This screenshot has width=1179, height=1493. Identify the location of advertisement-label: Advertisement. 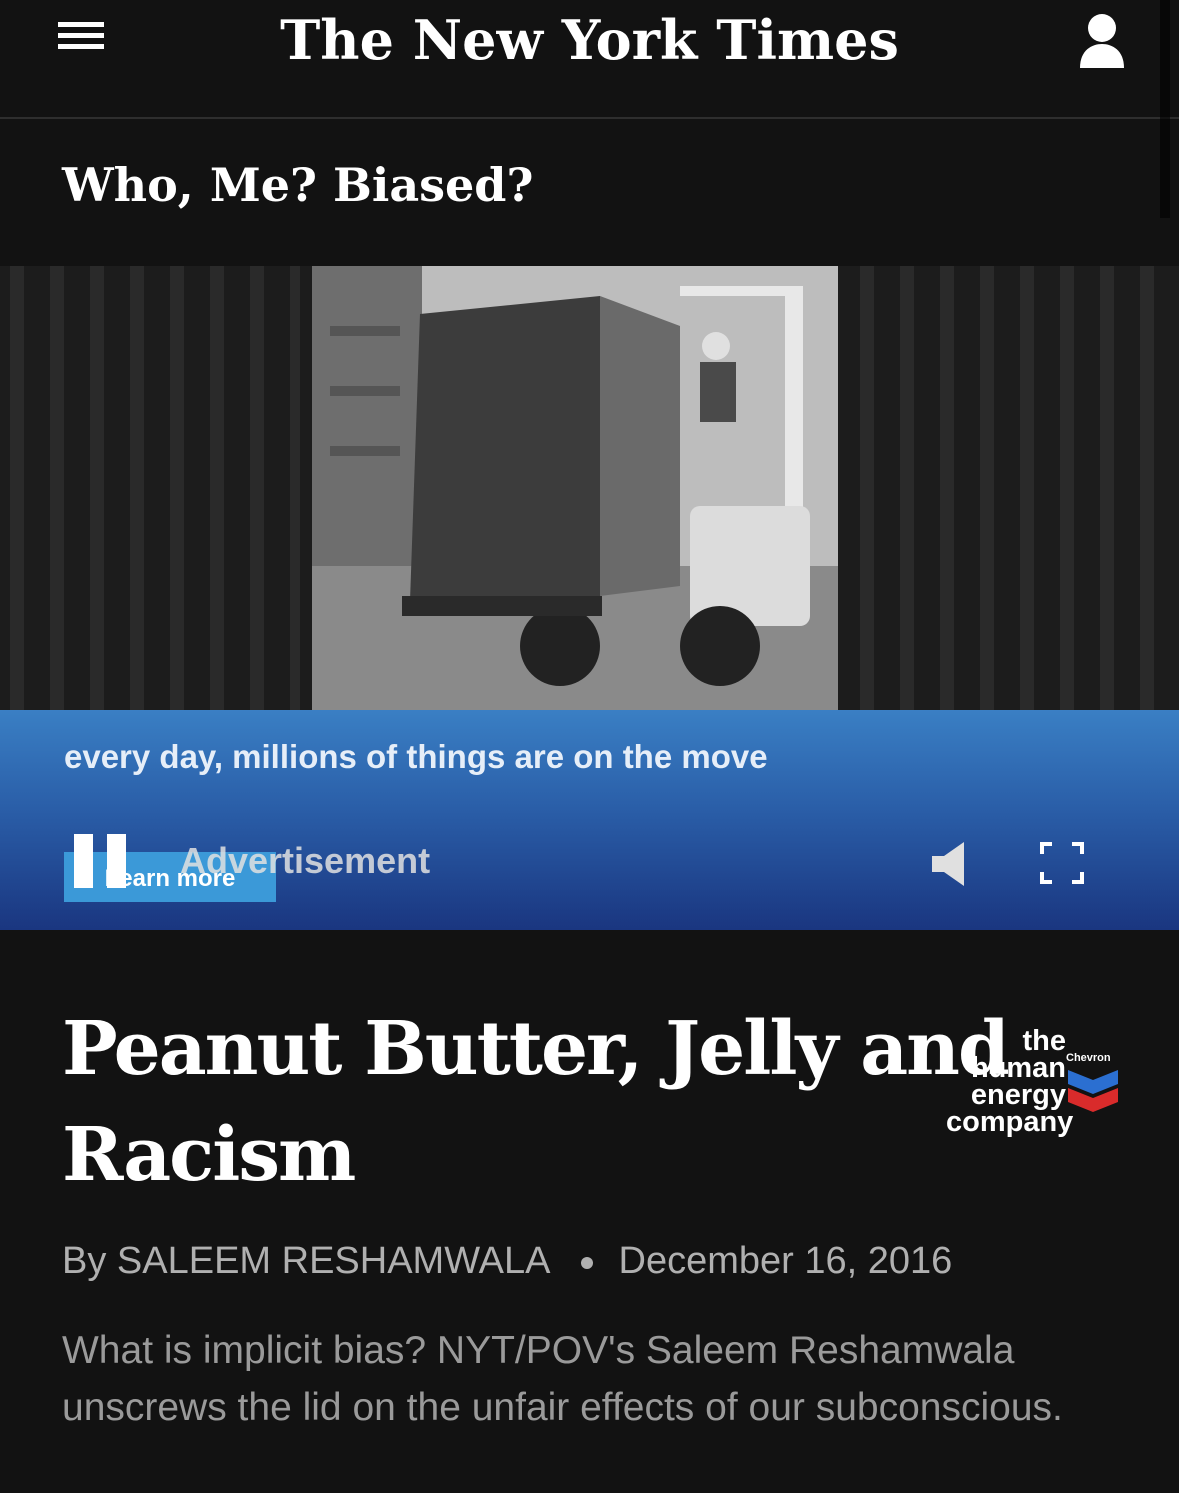
(305, 860).